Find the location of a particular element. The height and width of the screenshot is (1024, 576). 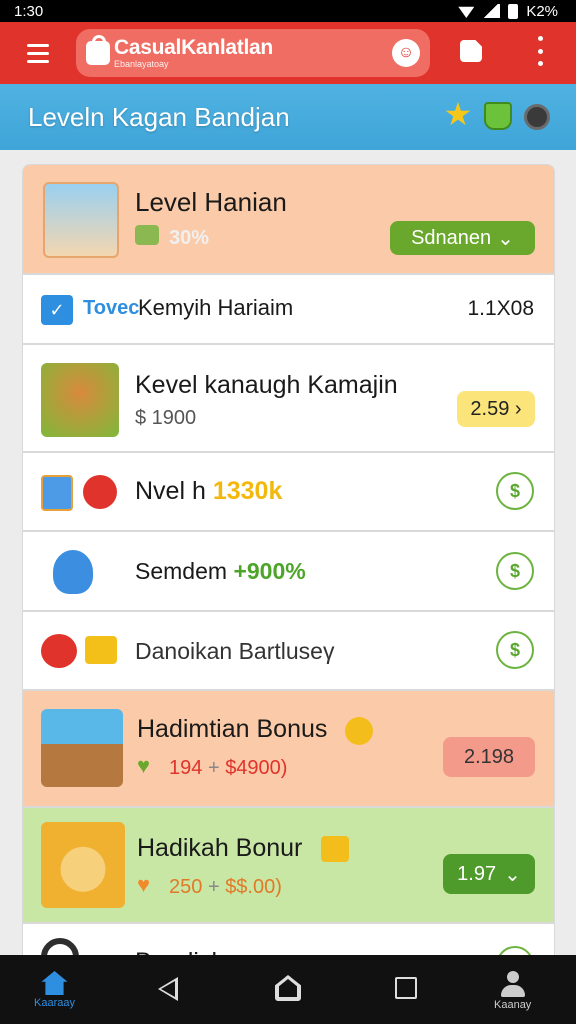

row-subtitle: 194 + $4900) is located at coordinates (228, 768).